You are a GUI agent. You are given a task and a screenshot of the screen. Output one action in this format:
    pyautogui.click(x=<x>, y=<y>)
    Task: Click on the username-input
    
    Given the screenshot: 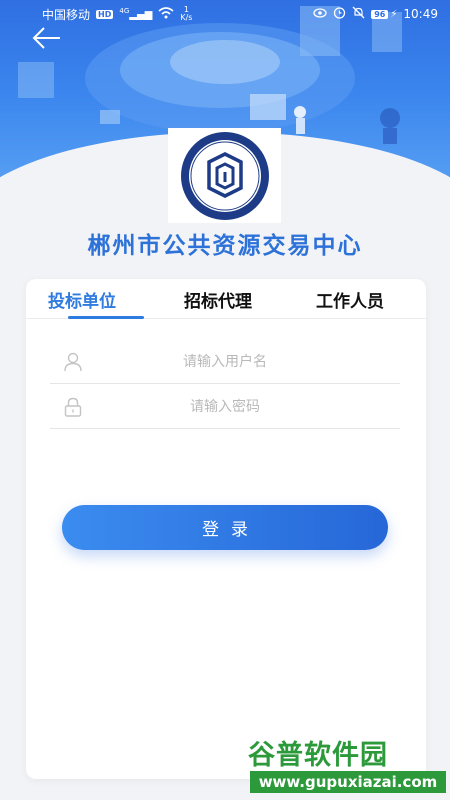 What is the action you would take?
    pyautogui.click(x=225, y=361)
    